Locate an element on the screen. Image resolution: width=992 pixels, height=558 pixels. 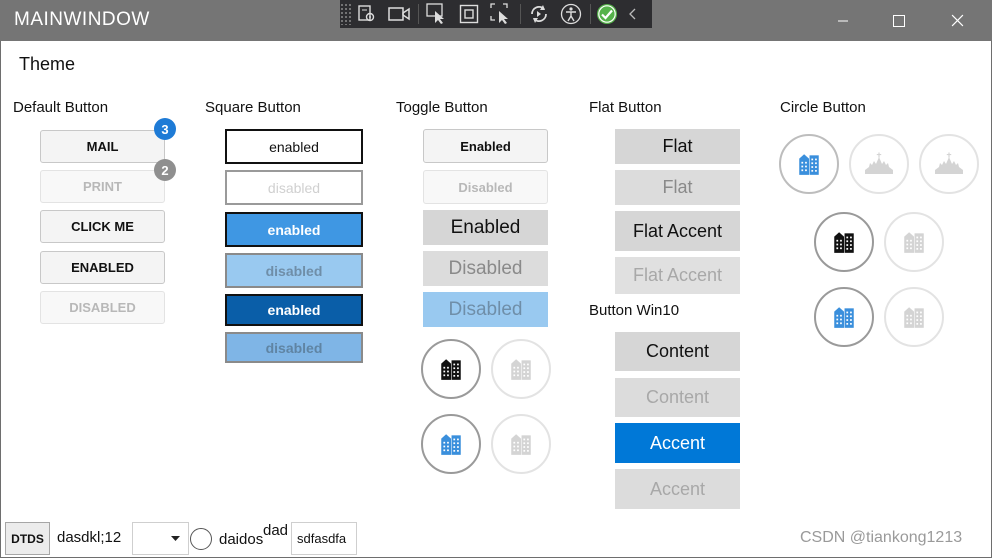
toggle-button-disabled-3: Disabled is located at coordinates (485, 309).